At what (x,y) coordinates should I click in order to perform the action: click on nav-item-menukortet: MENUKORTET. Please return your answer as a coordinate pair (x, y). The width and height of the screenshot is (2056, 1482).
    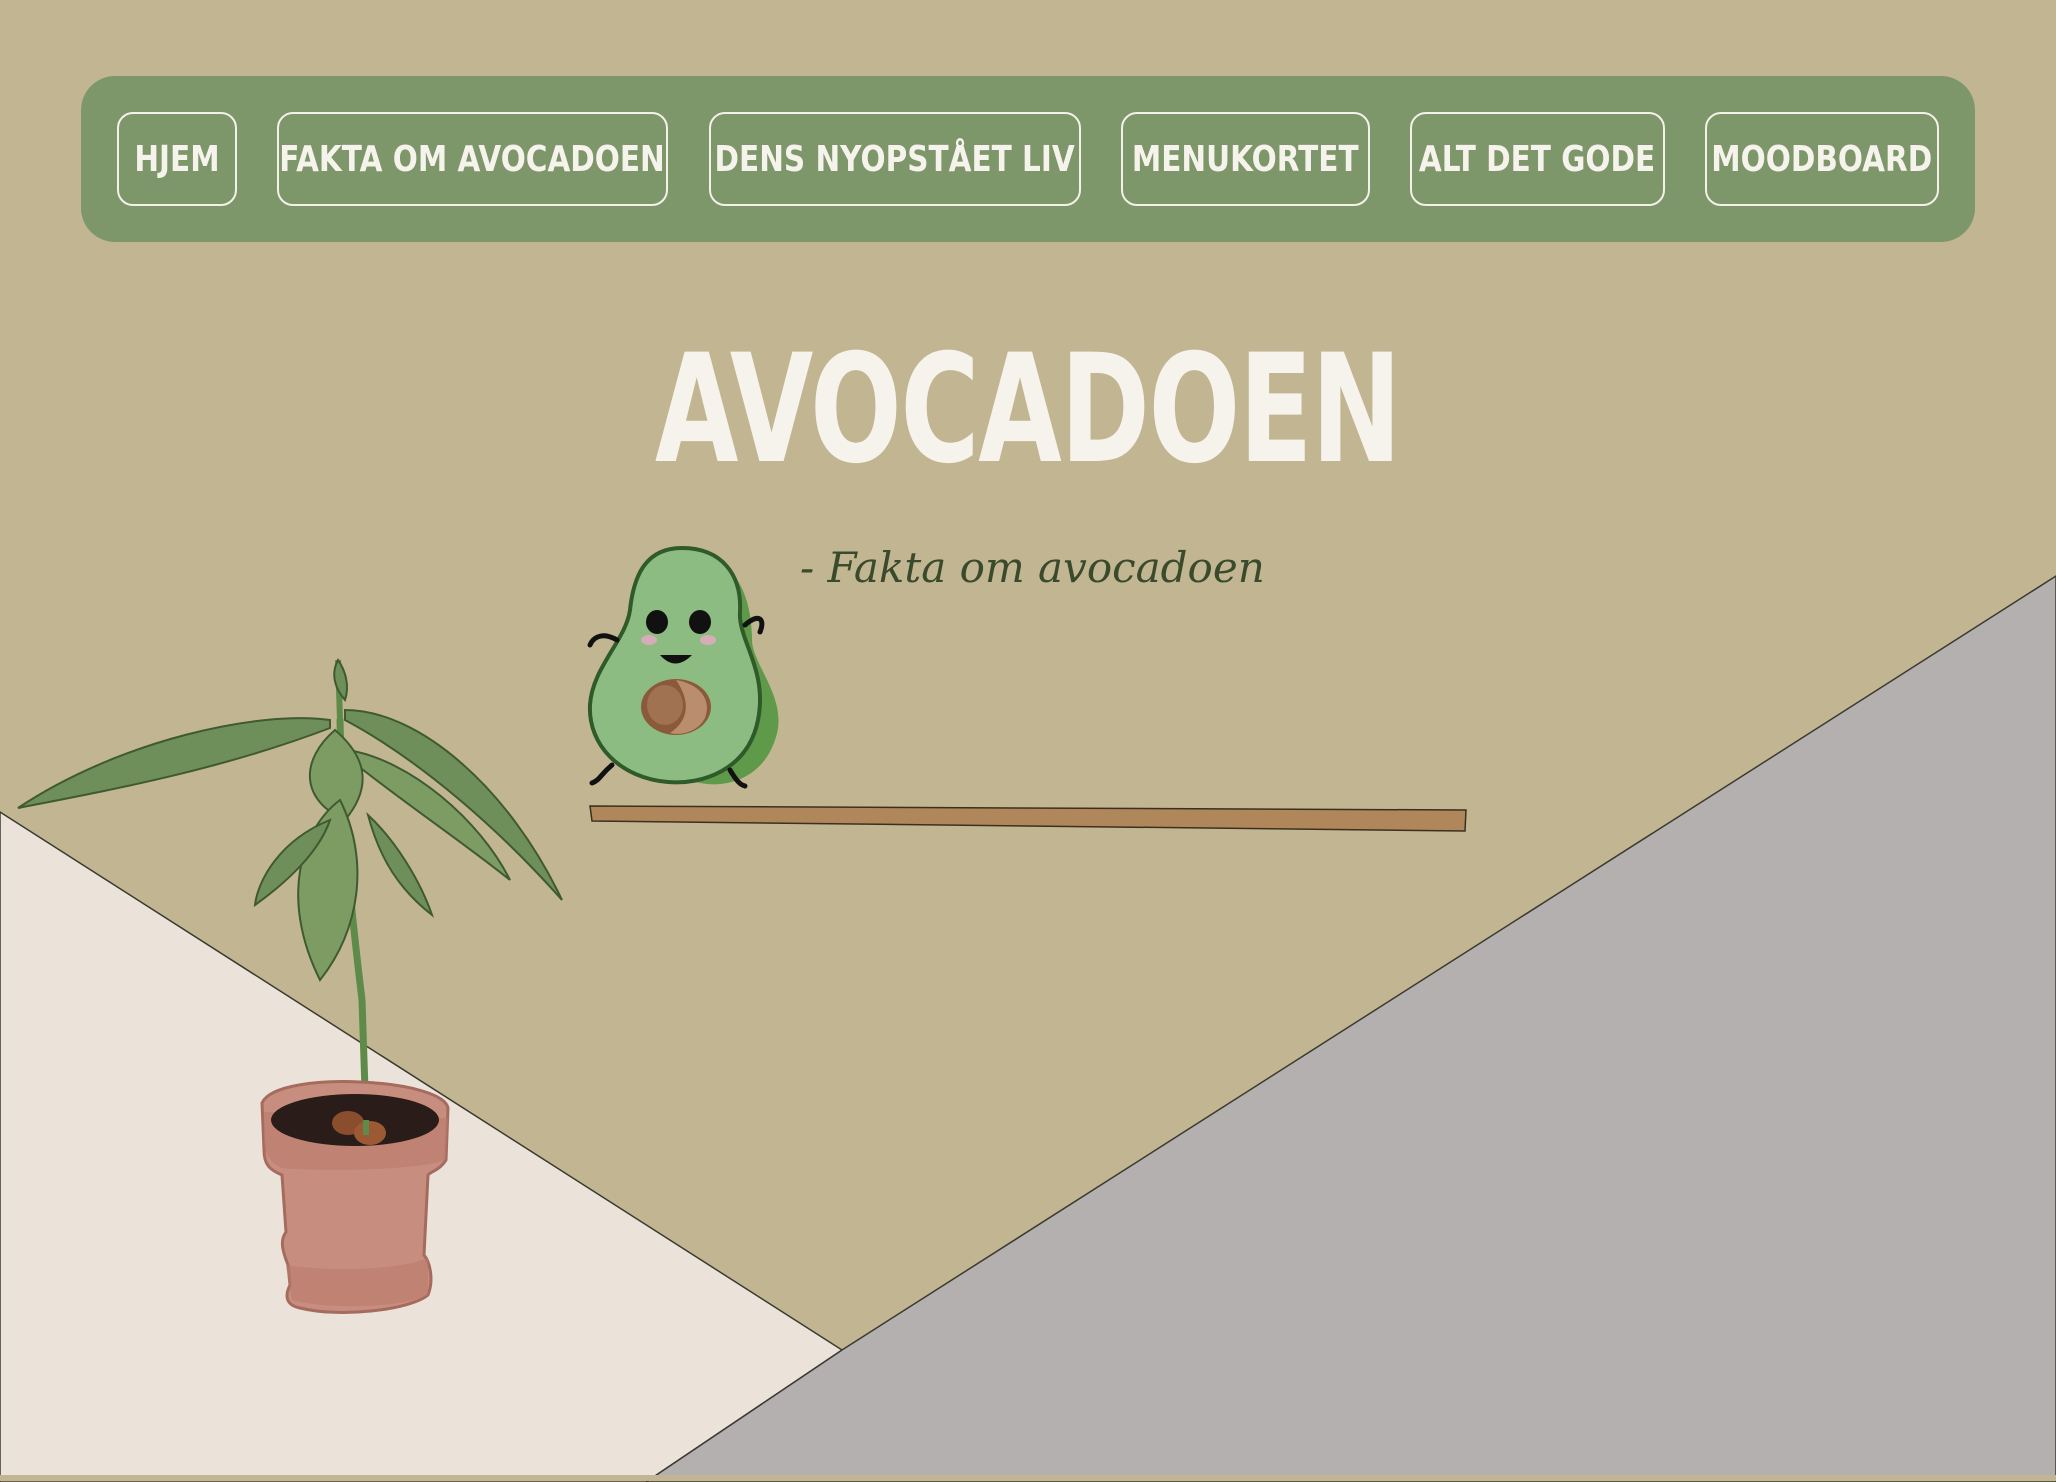
    Looking at the image, I should click on (1245, 159).